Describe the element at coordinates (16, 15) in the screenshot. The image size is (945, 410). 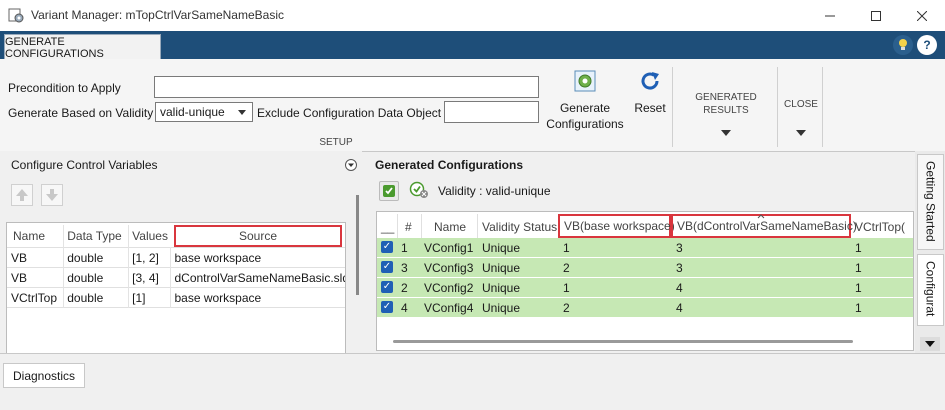
I see `app-icon` at that location.